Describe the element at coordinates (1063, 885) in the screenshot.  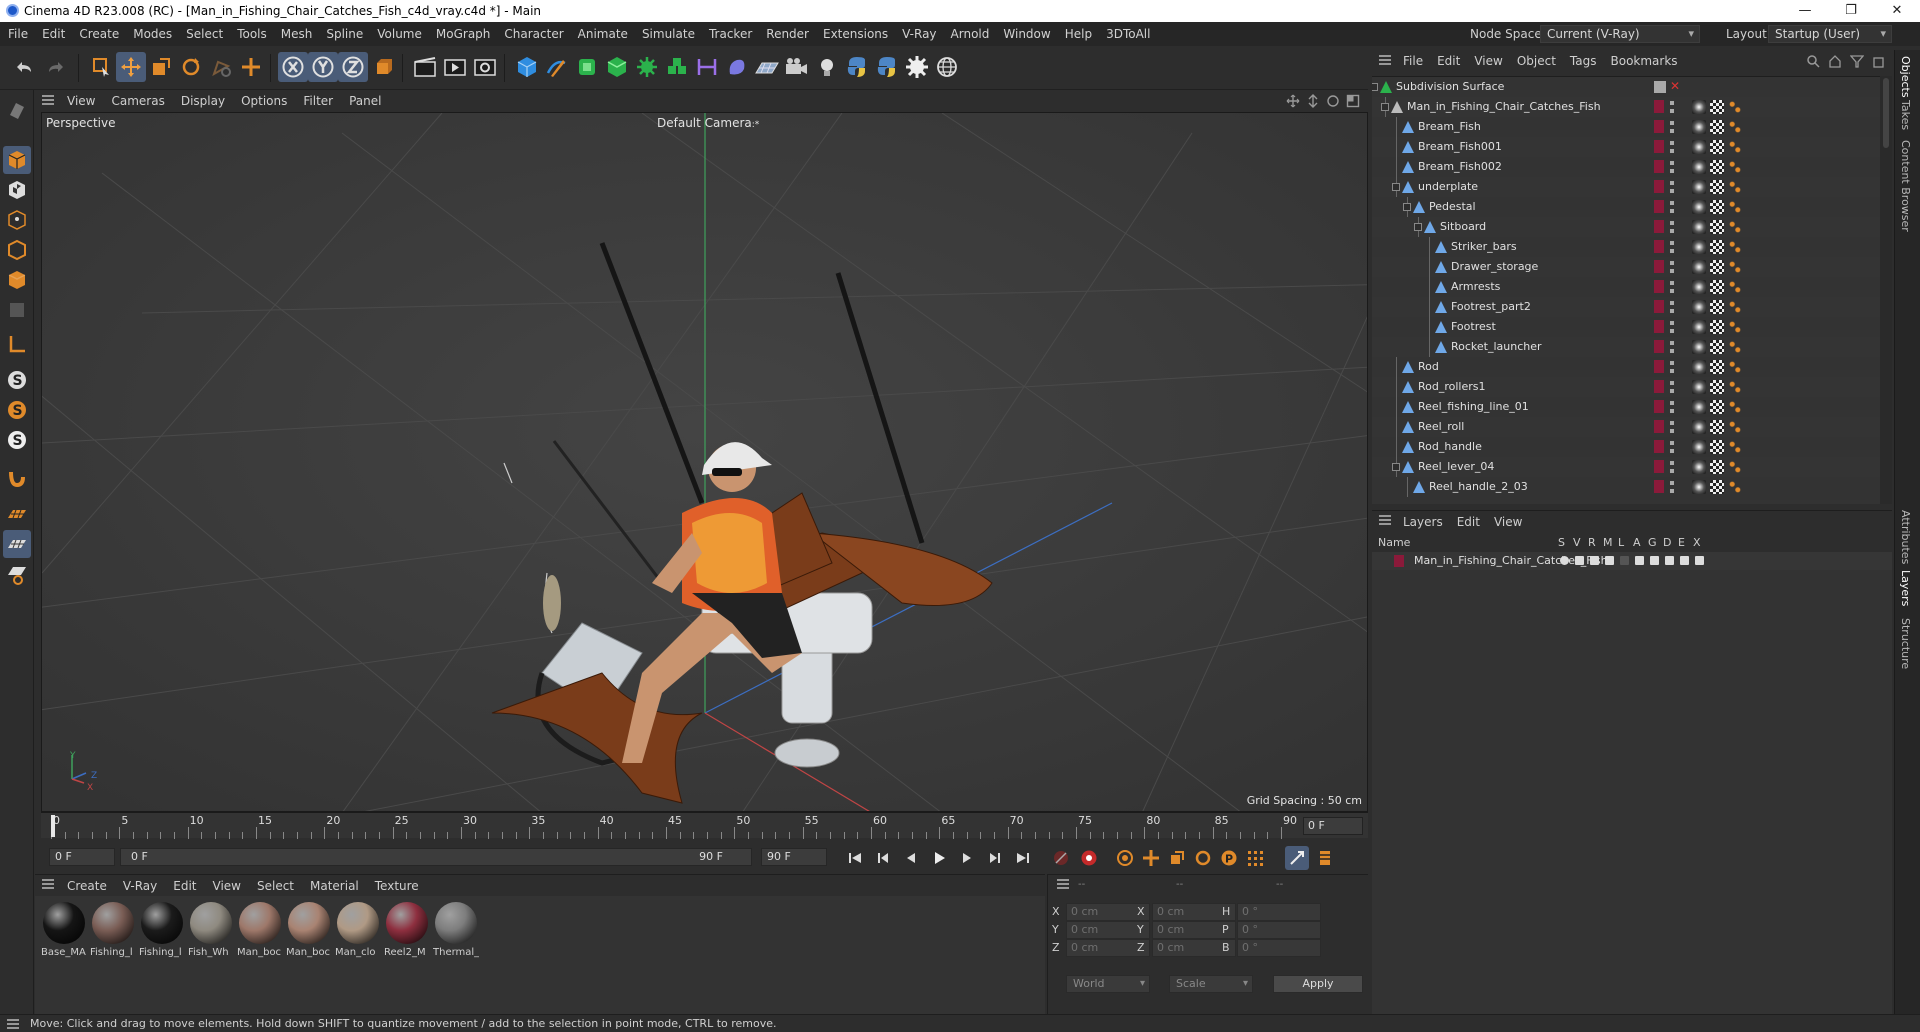
I see `coord-menu-icon` at that location.